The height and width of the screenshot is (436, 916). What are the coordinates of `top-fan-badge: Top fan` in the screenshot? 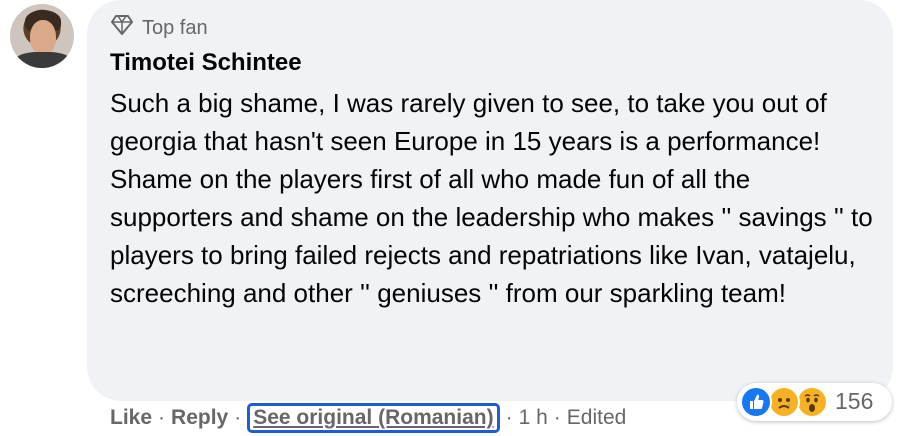 It's located at (159, 28).